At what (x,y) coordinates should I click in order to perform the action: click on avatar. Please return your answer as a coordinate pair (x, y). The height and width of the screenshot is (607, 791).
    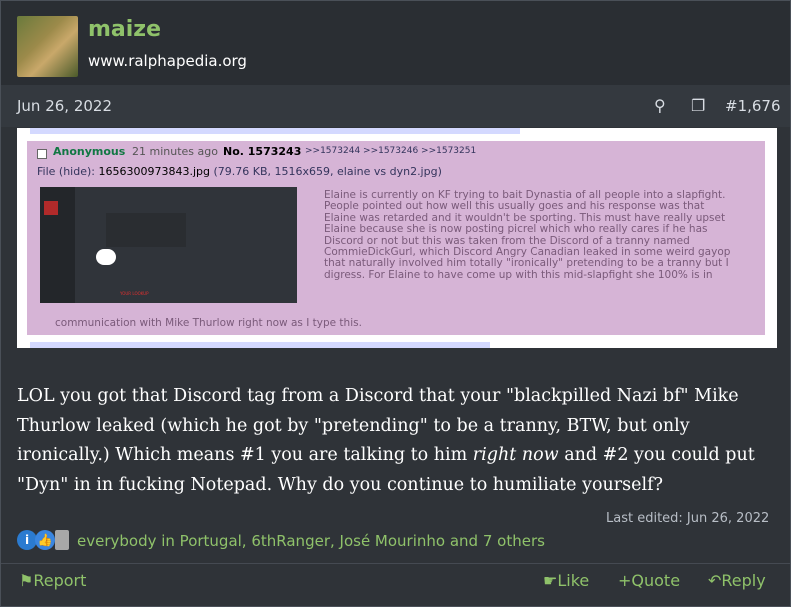
    Looking at the image, I should click on (47, 46).